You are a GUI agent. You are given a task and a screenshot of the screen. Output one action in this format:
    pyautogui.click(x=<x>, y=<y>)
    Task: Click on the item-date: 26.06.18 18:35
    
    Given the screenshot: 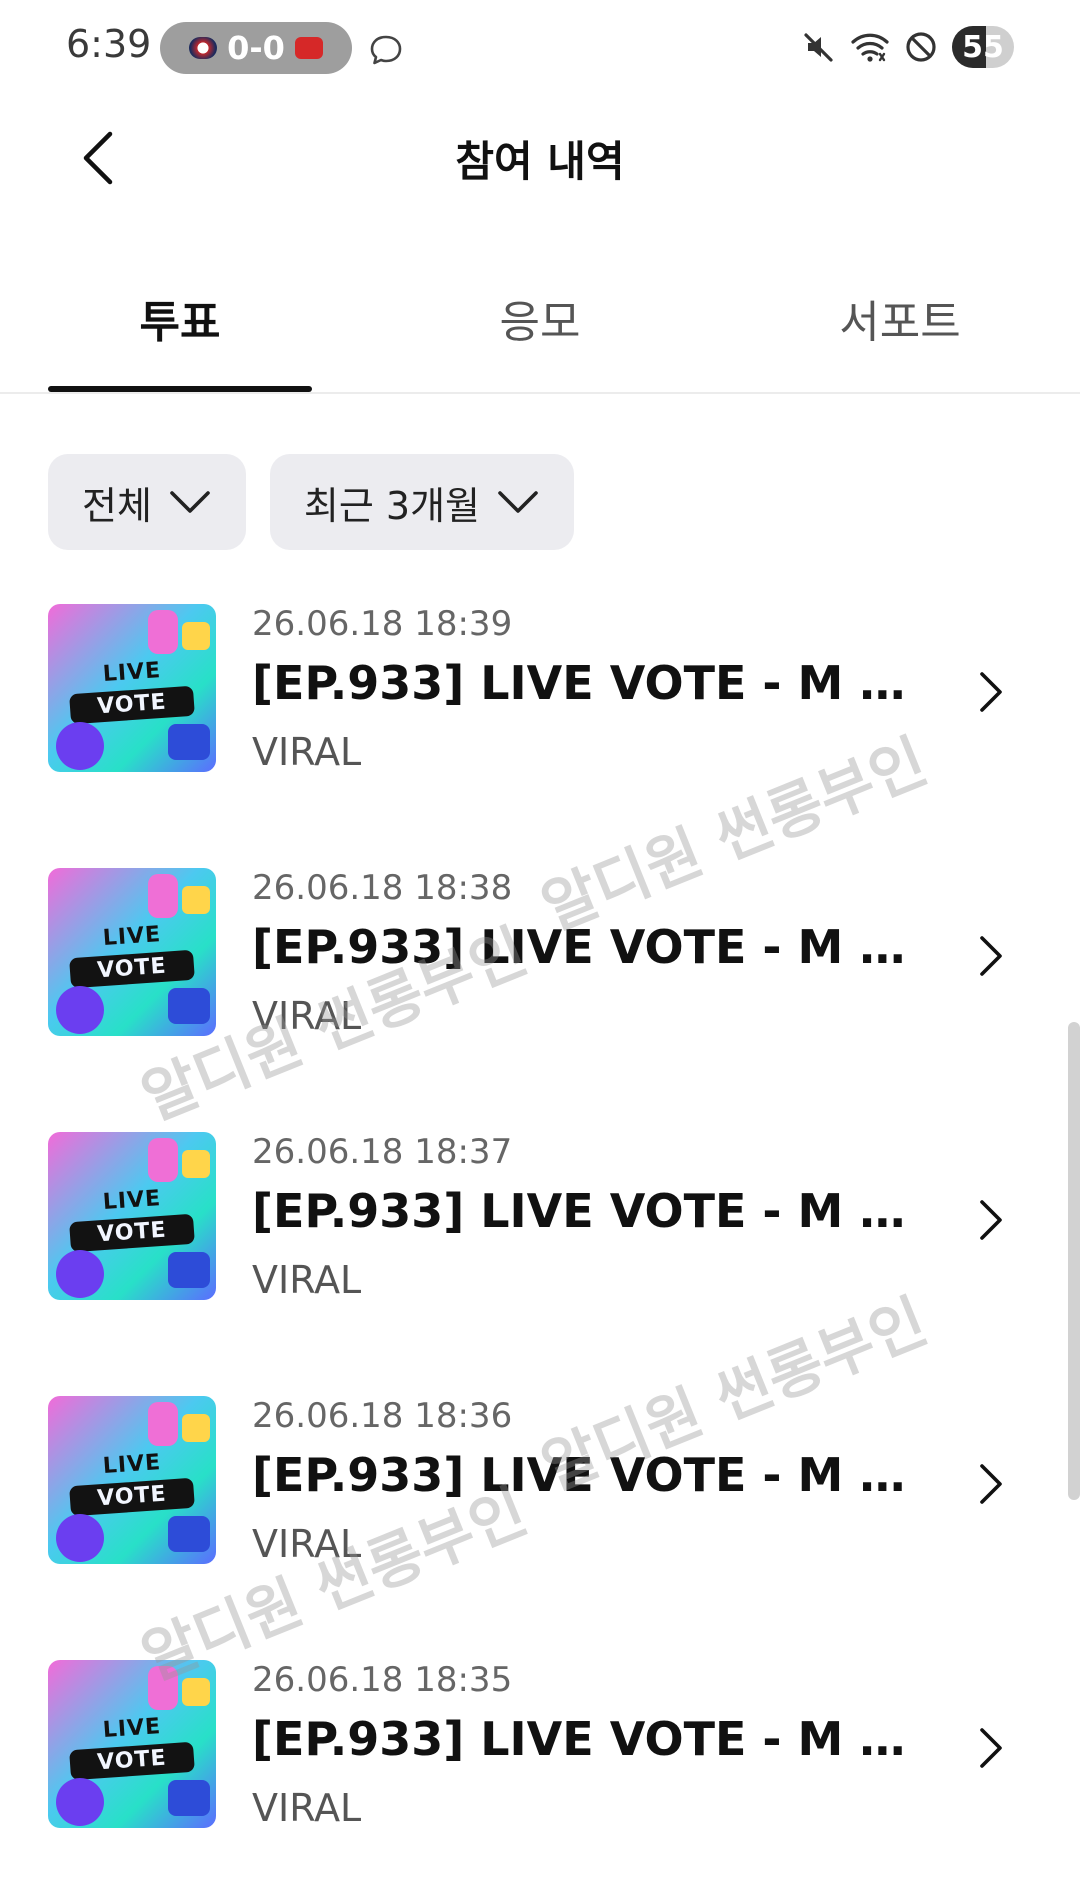 What is the action you would take?
    pyautogui.click(x=382, y=1680)
    